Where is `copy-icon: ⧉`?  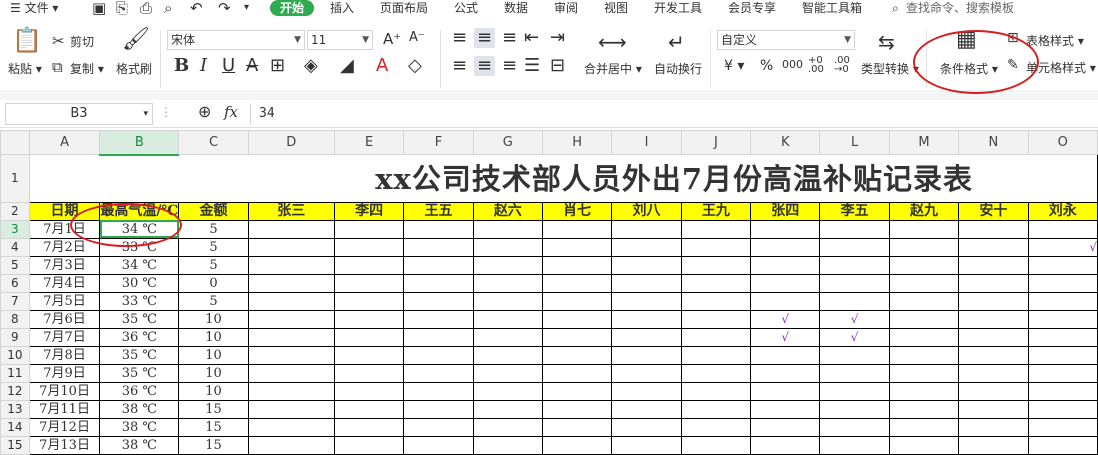 copy-icon: ⧉ is located at coordinates (57, 67).